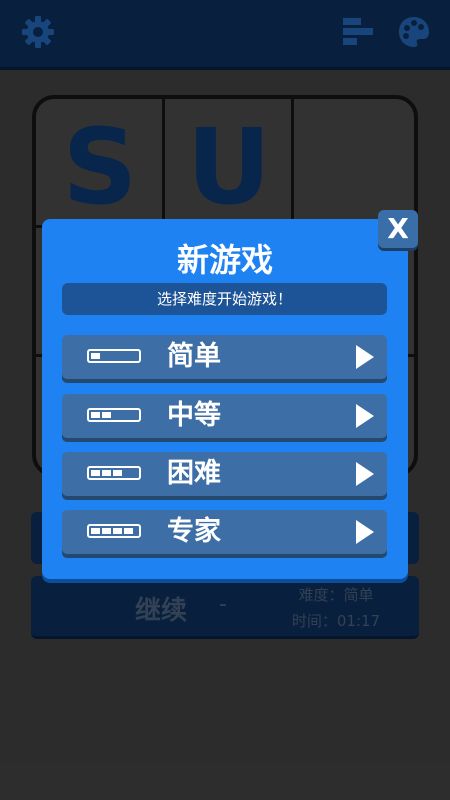  Describe the element at coordinates (224, 532) in the screenshot. I see `difficulty-option-expert: 专家` at that location.